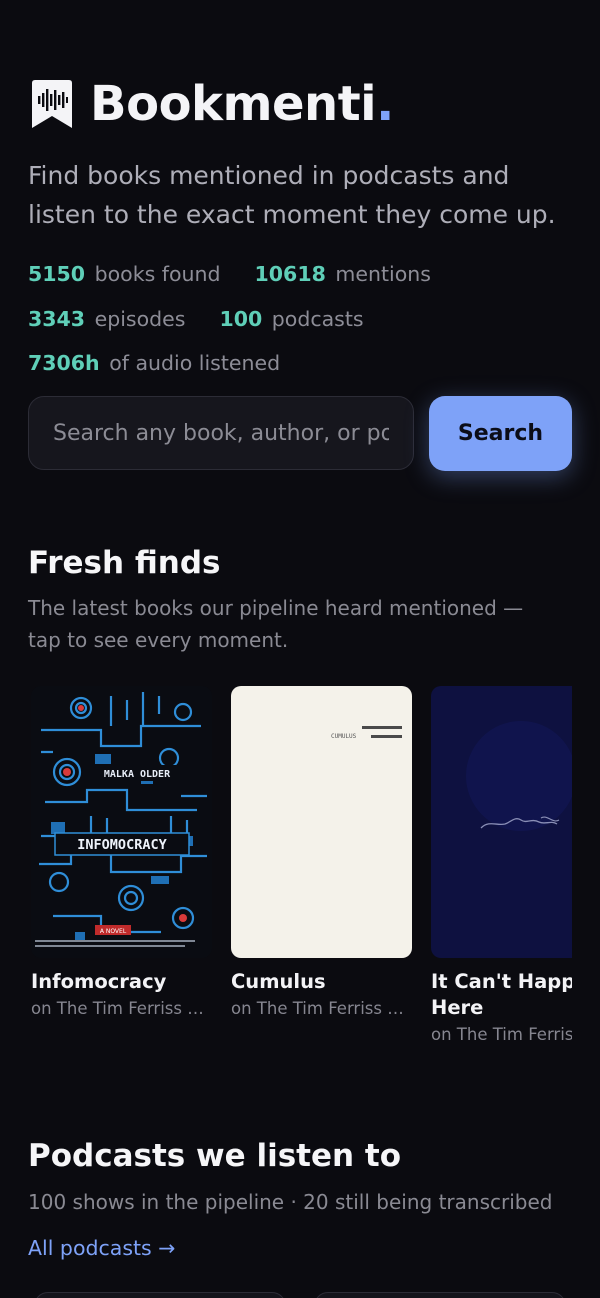 The image size is (600, 1298). I want to click on book-cover-it-cant-happen-here, so click(501, 822).